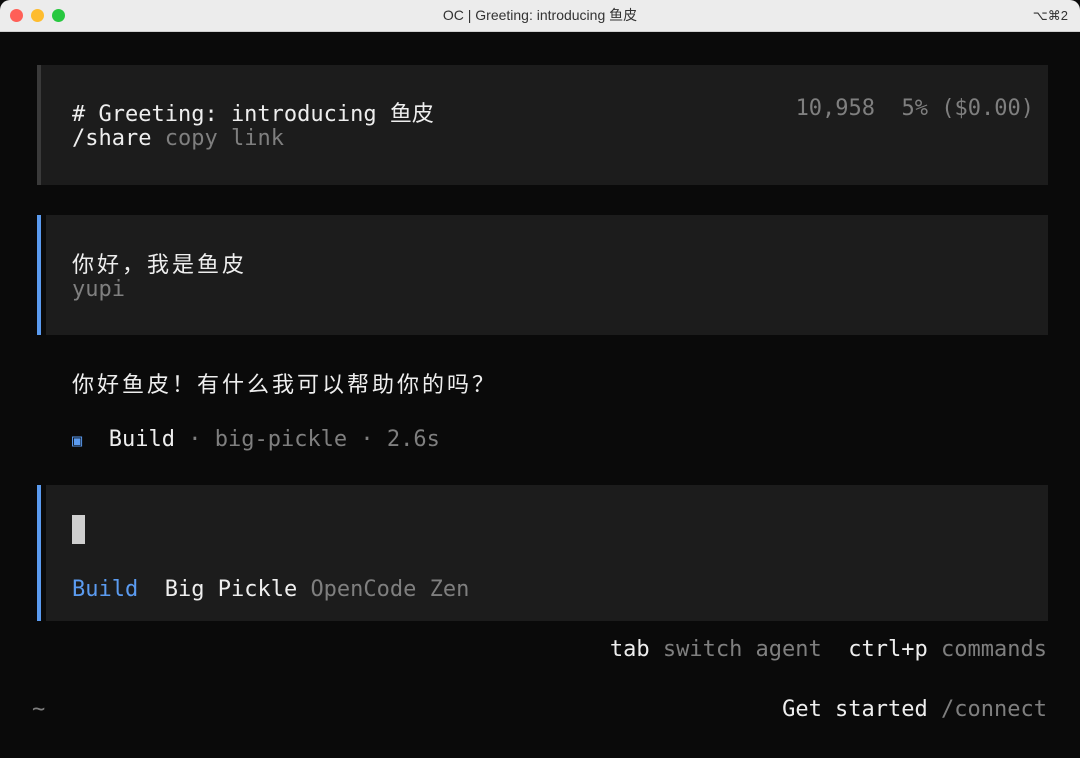  I want to click on text-cursor, so click(78, 529).